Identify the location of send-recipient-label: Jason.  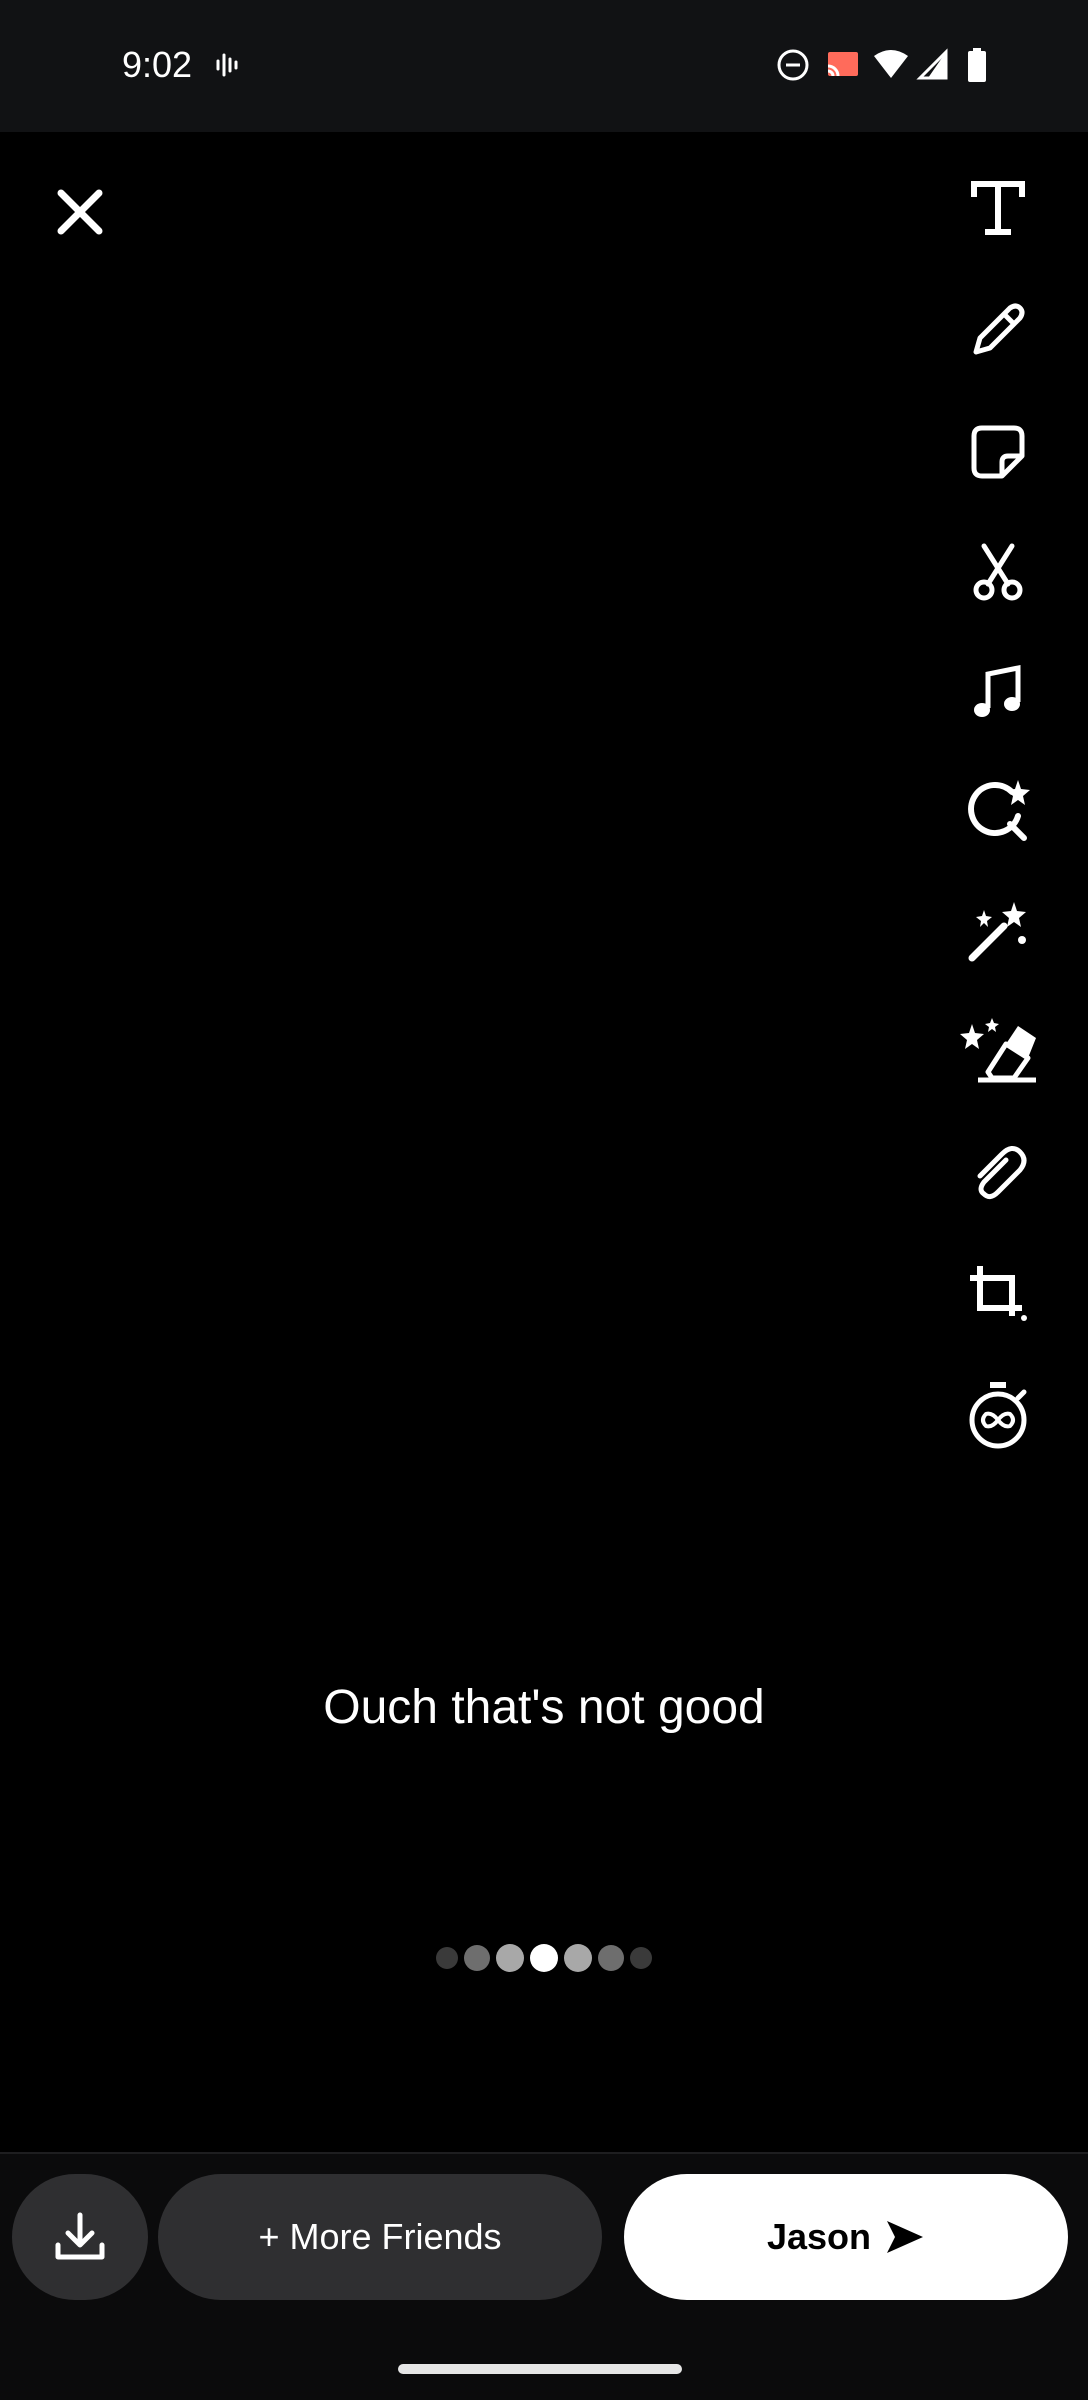
(819, 2236).